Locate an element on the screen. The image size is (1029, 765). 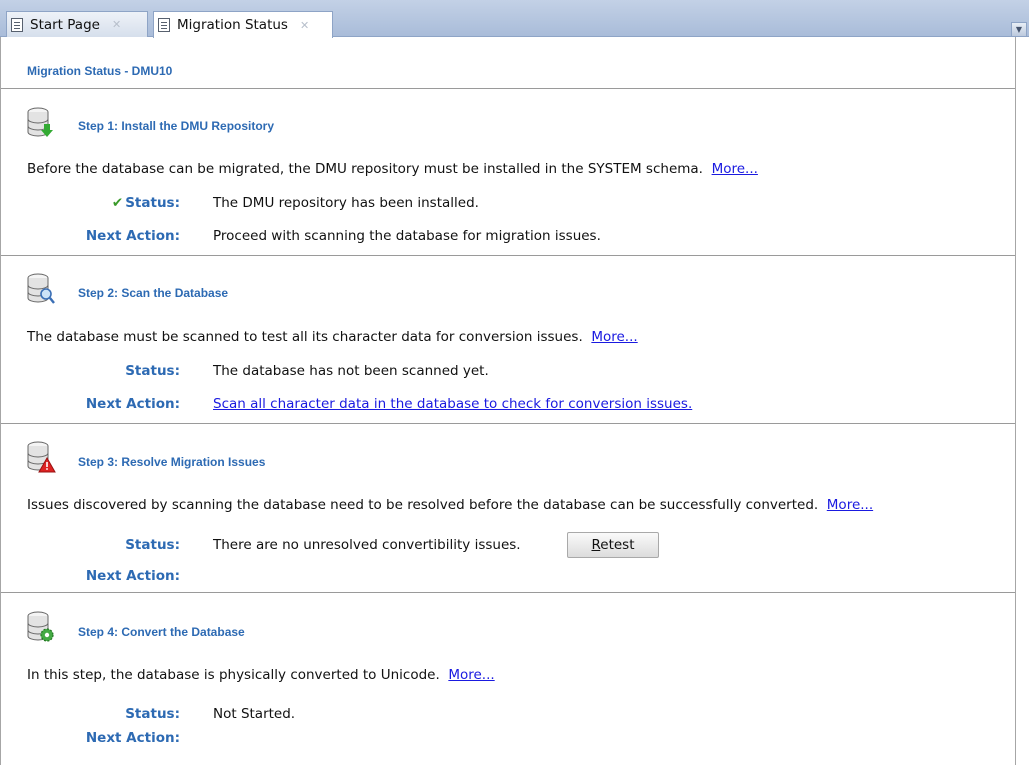
tab-strip: Start Page ✕ Migration Status ✕ ▼ is located at coordinates (514, 19).